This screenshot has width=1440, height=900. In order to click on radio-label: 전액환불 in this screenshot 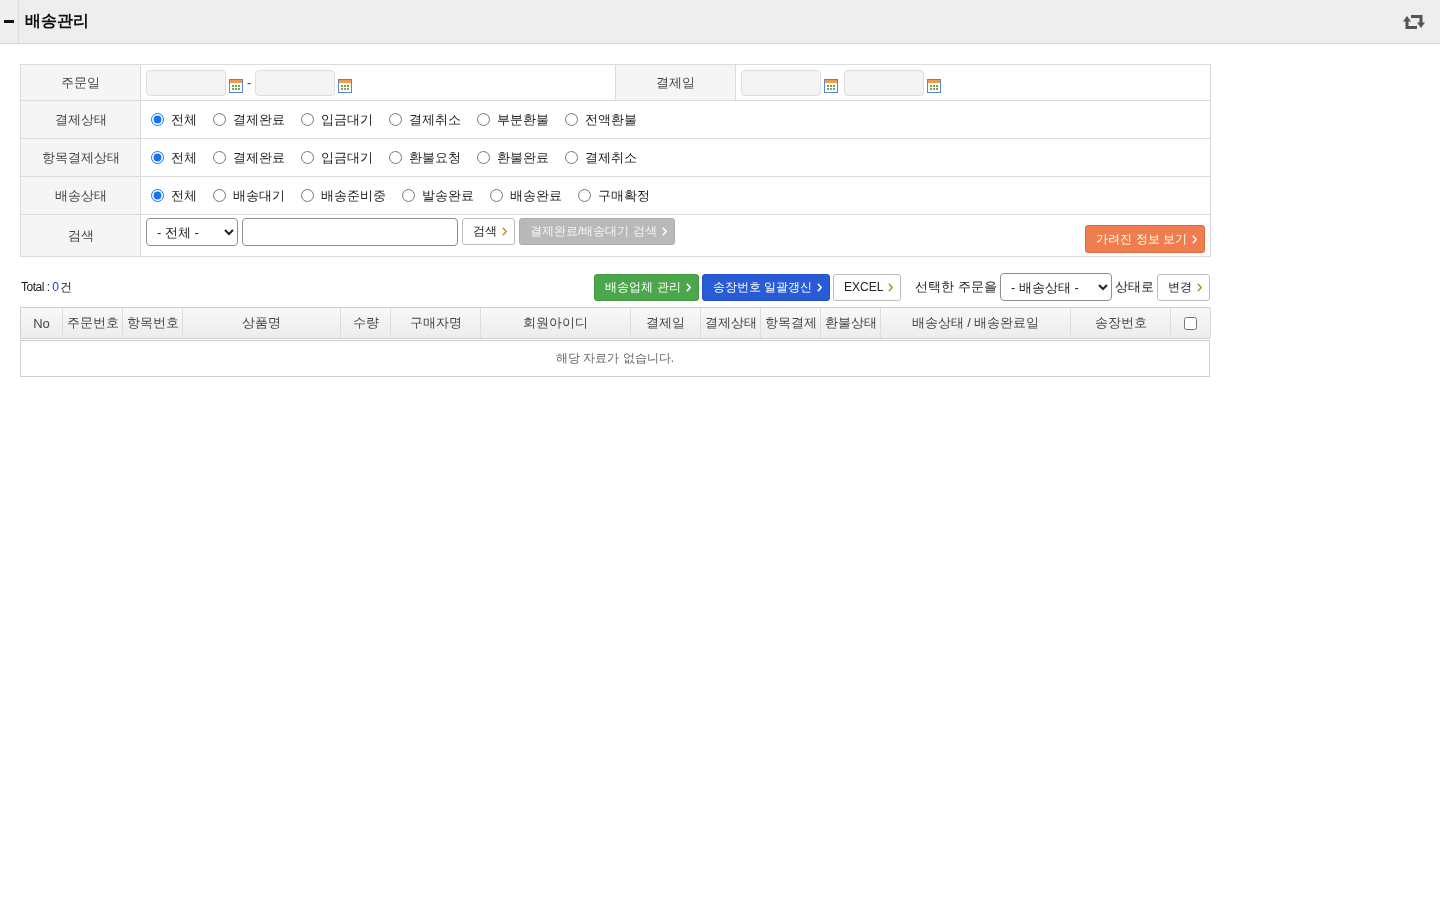, I will do `click(611, 119)`.